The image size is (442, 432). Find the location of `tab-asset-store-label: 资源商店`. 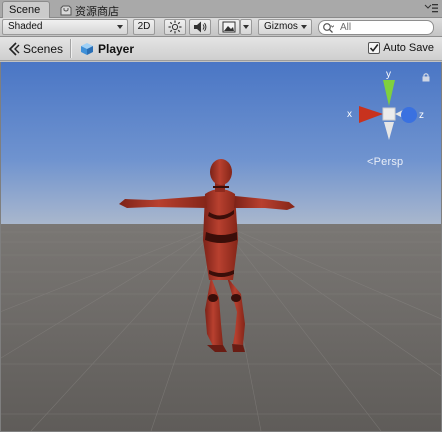

tab-asset-store-label: 资源商店 is located at coordinates (97, 12).